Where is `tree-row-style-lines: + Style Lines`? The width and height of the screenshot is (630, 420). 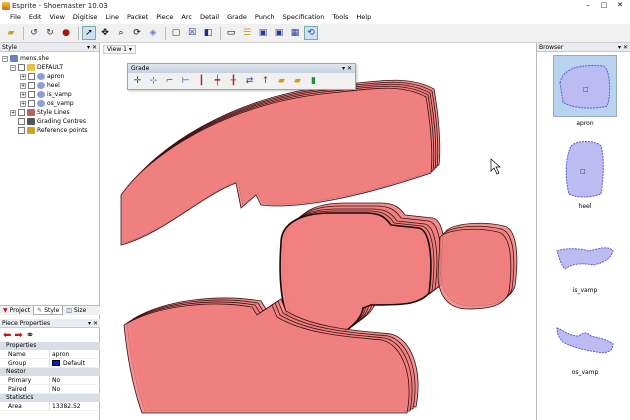
tree-row-style-lines: + Style Lines is located at coordinates (49, 112).